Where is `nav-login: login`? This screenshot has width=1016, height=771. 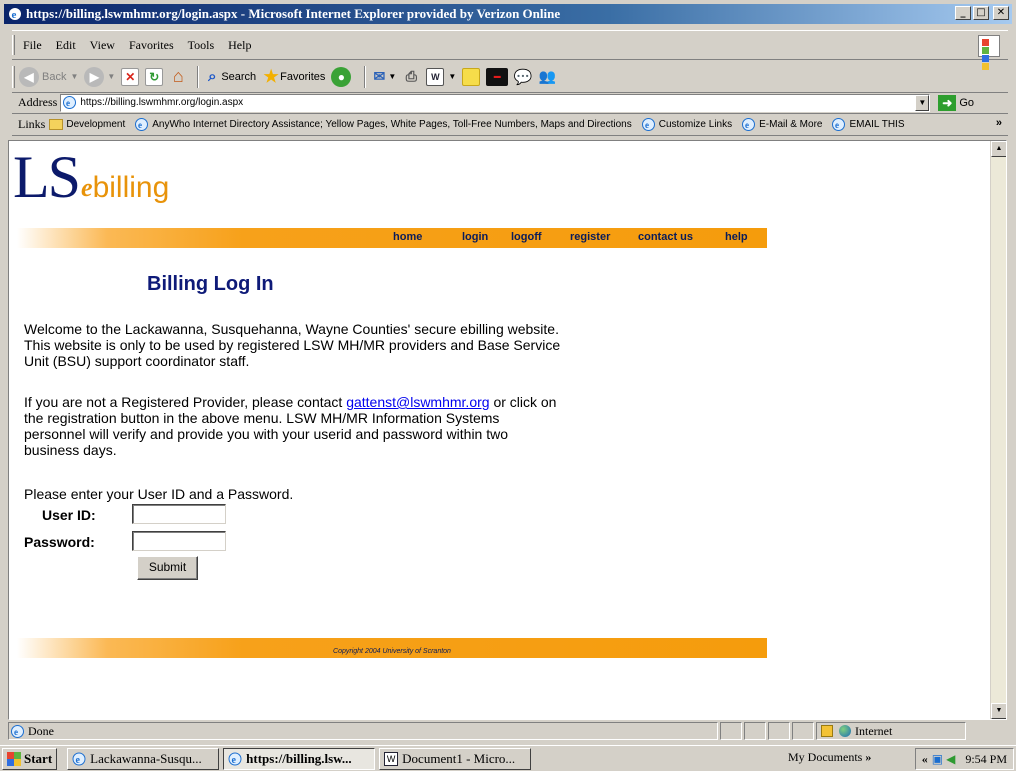 nav-login: login is located at coordinates (475, 237).